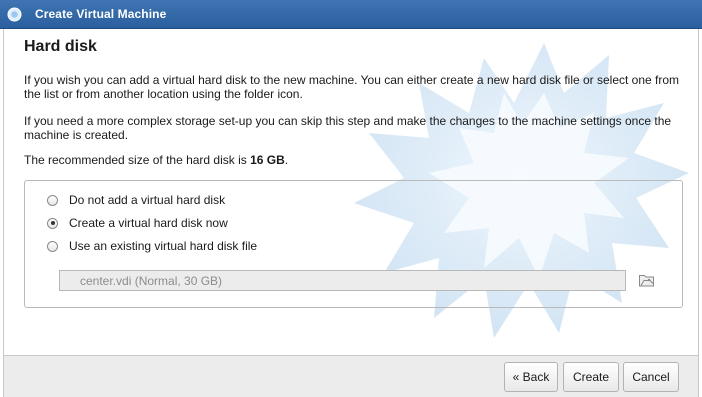 The height and width of the screenshot is (397, 702). I want to click on page-heading: Hard disk, so click(60, 46).